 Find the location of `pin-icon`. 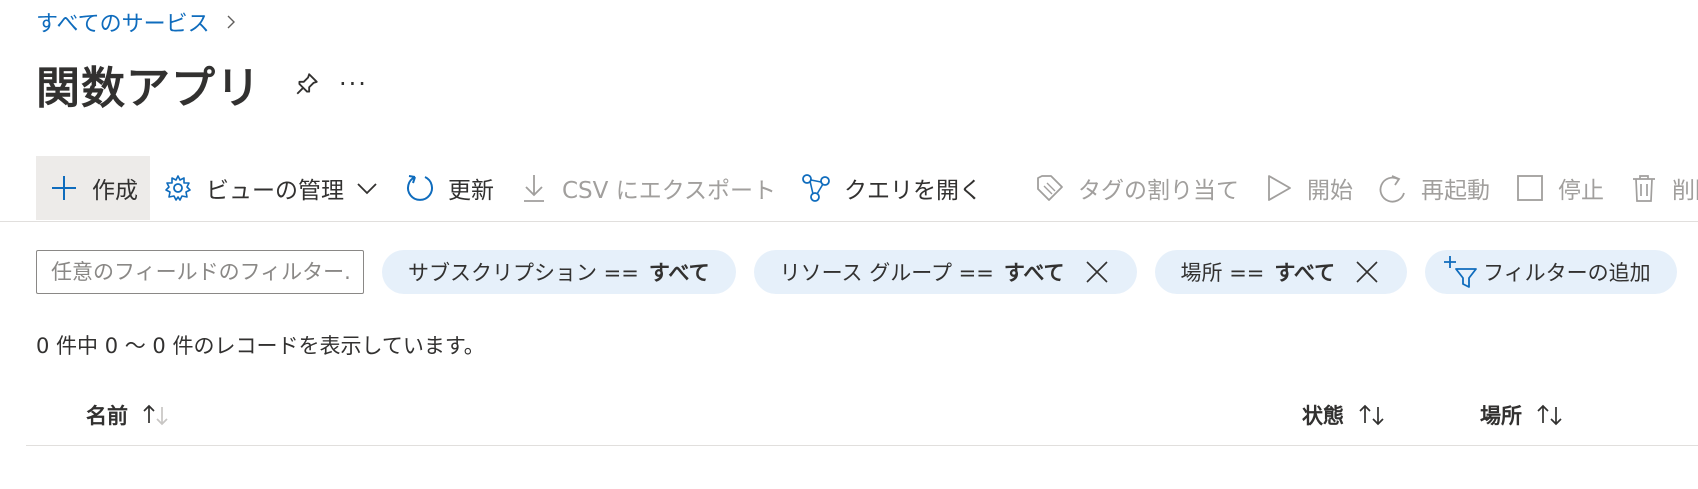

pin-icon is located at coordinates (307, 84).